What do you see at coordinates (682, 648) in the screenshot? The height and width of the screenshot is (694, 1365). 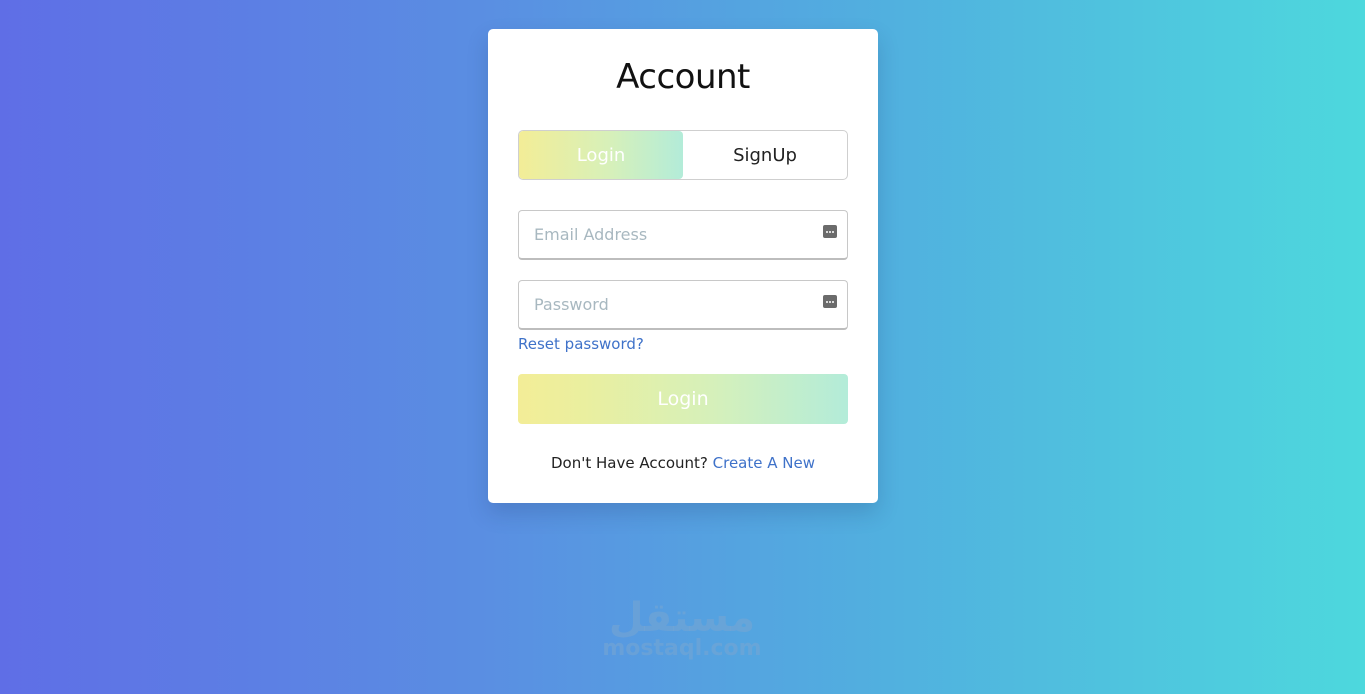 I see `watermark-latin: mostaql.com` at bounding box center [682, 648].